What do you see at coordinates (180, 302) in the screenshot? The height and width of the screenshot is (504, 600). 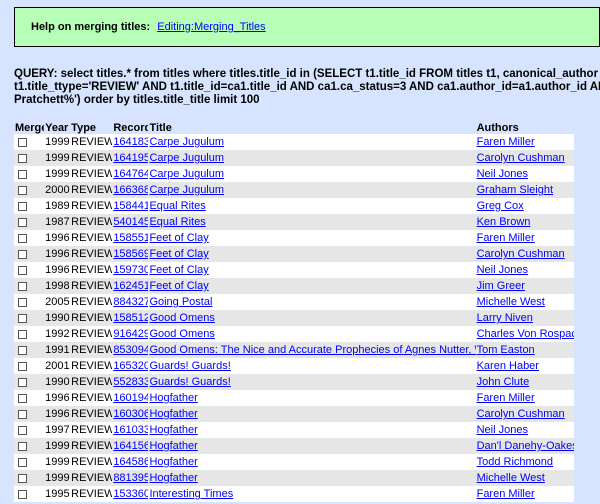 I see `title-link: Going Postal` at bounding box center [180, 302].